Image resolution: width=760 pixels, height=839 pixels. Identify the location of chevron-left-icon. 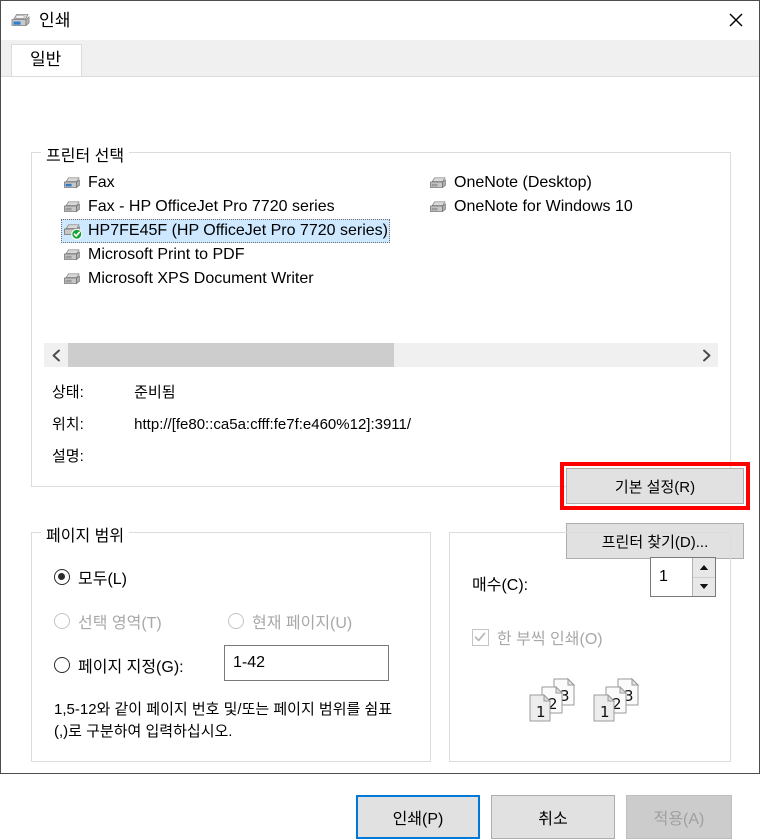
(56, 355).